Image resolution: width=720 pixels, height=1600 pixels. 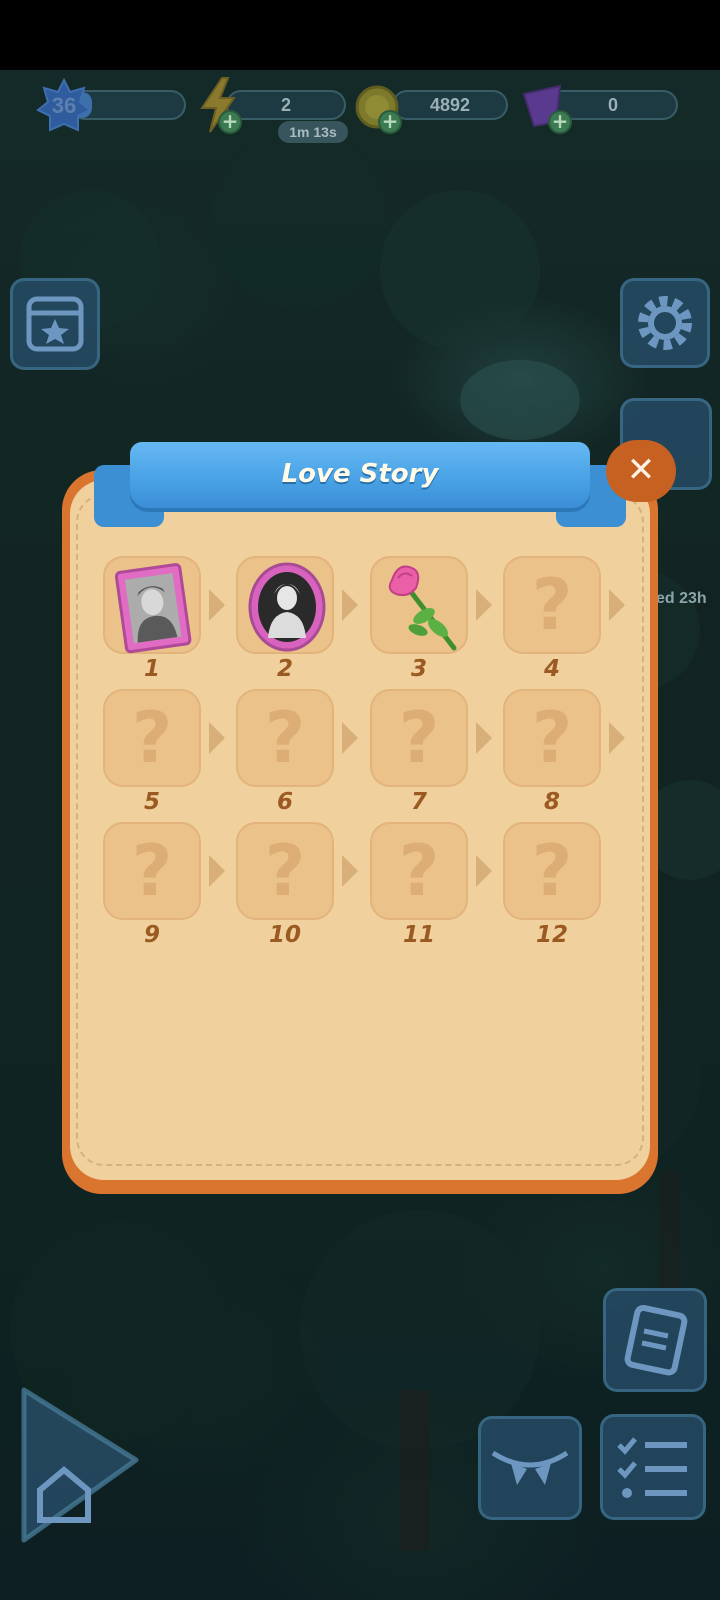 I want to click on calendar-star-icon, so click(x=55, y=324).